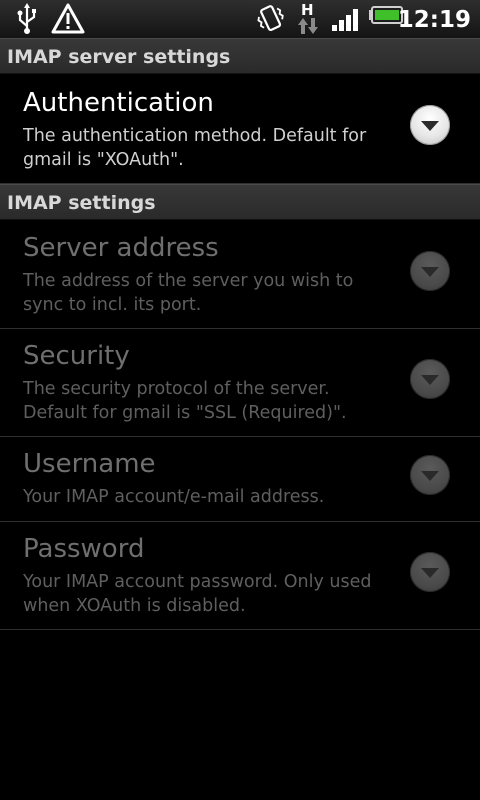 The width and height of the screenshot is (480, 800). Describe the element at coordinates (308, 19) in the screenshot. I see `network-type-icon: H` at that location.